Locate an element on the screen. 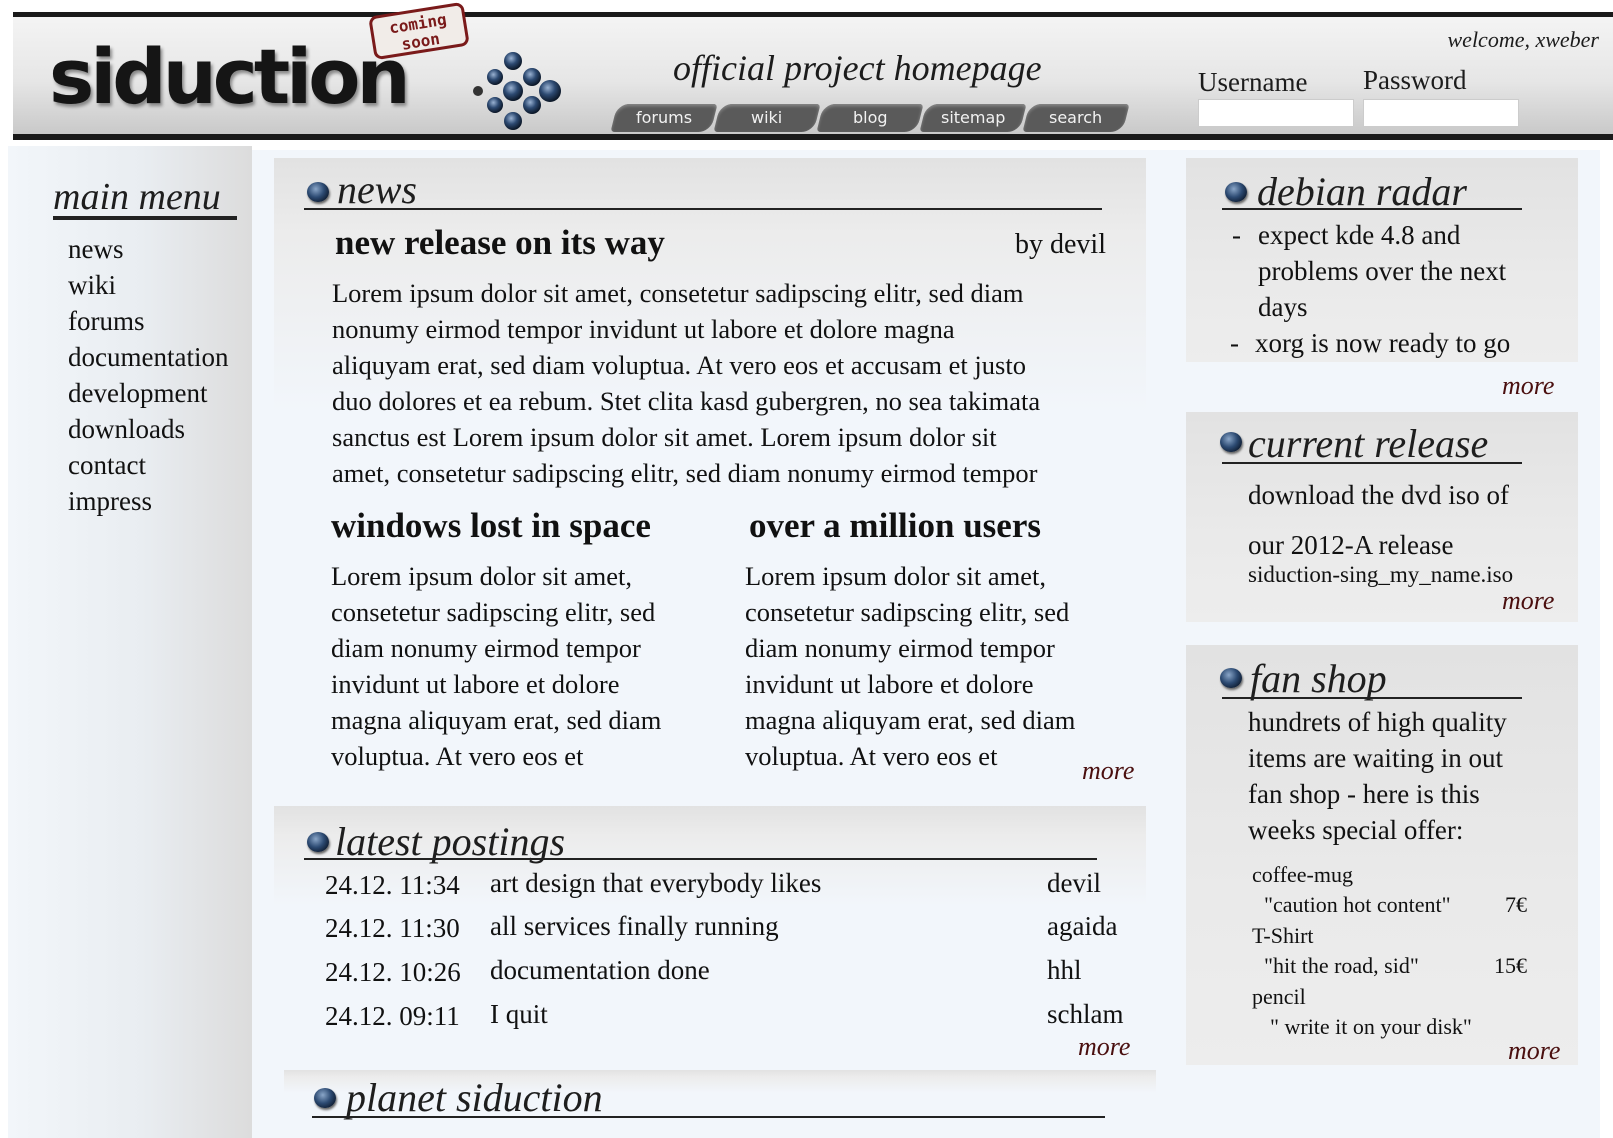 The width and height of the screenshot is (1613, 1138). posting-subject: all services finally running is located at coordinates (634, 926).